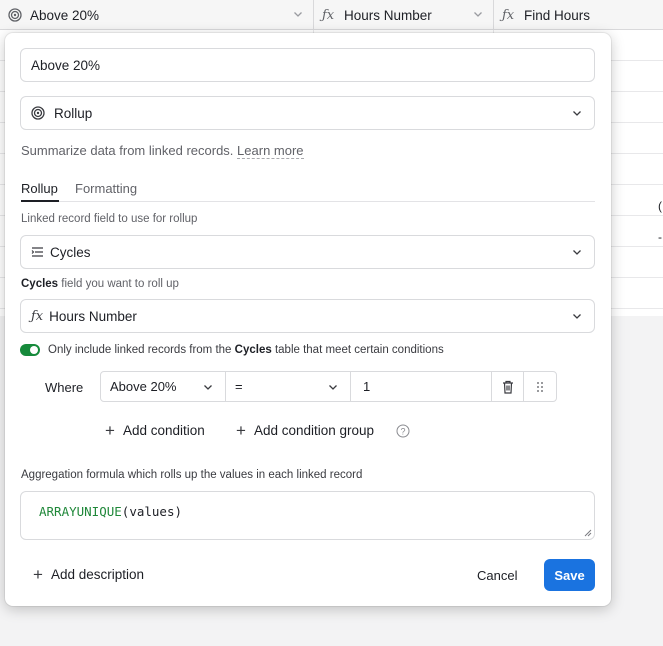 The height and width of the screenshot is (646, 663). Describe the element at coordinates (106, 188) in the screenshot. I see `tab-formatting: Formatting` at that location.